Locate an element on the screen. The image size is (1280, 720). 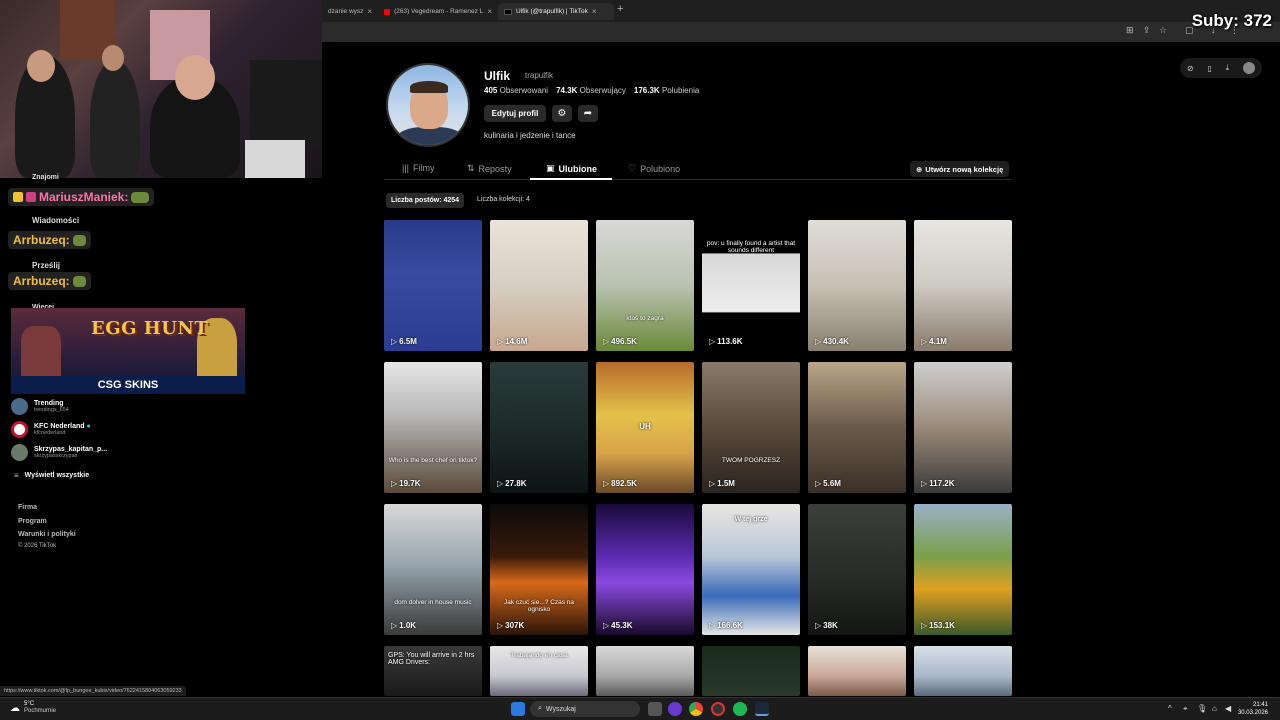
tab-liked: ♡ Polubiono is located at coordinates (654, 168).